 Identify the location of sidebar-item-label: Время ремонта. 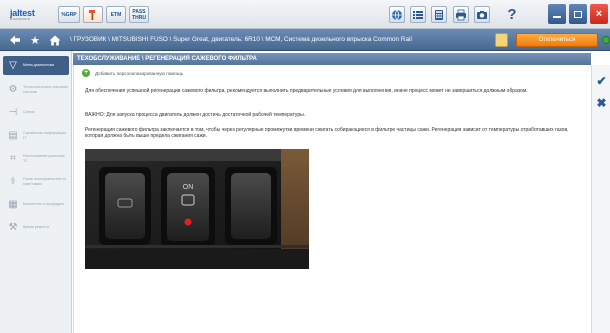
(36, 227).